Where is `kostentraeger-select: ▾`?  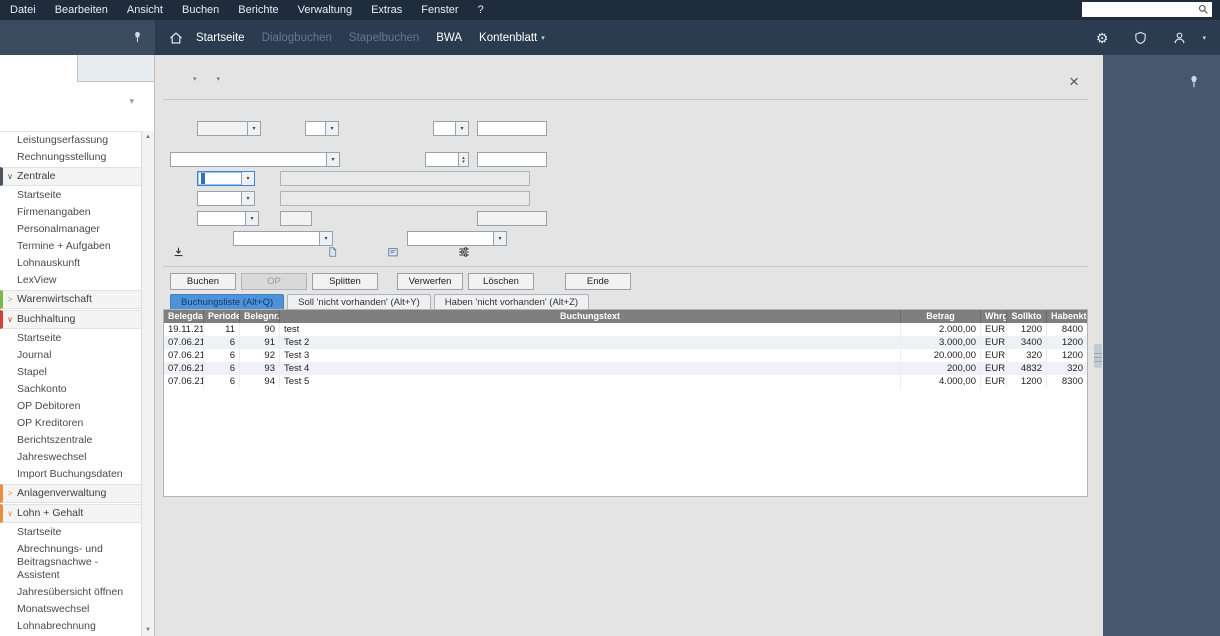
kostentraeger-select: ▾ is located at coordinates (457, 238).